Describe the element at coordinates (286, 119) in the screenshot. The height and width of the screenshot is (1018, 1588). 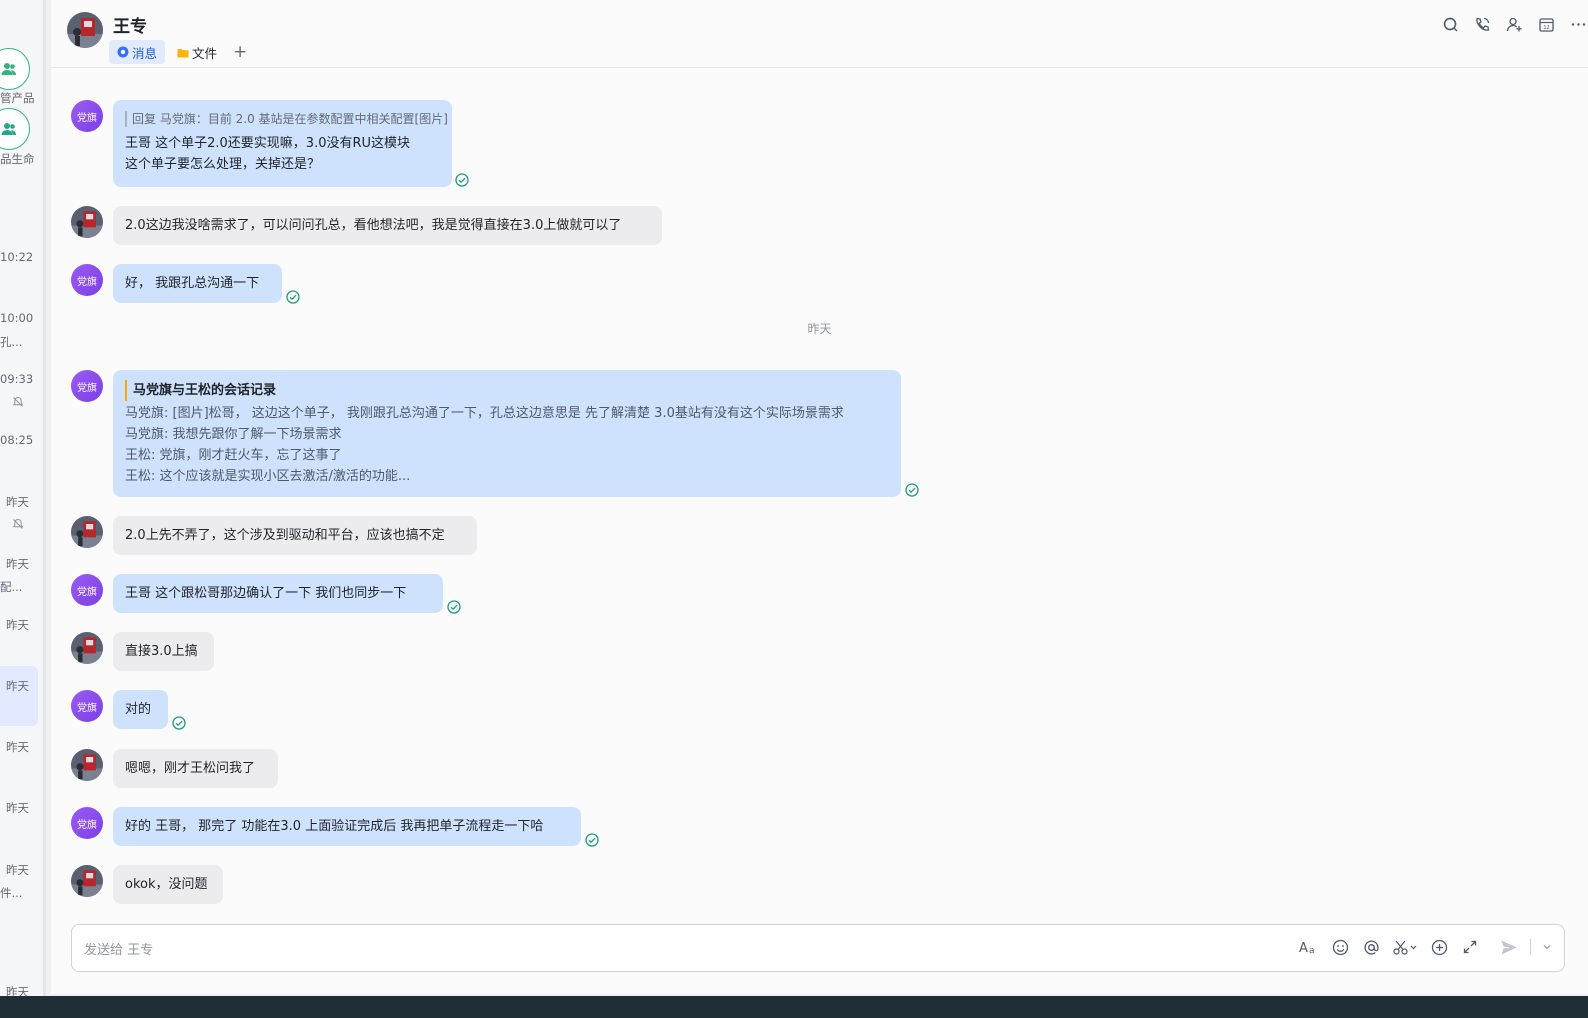
I see `reply-quote: 回复 马党旗：目前 2.0 基站是在参数配置中相关配置[图片]` at that location.